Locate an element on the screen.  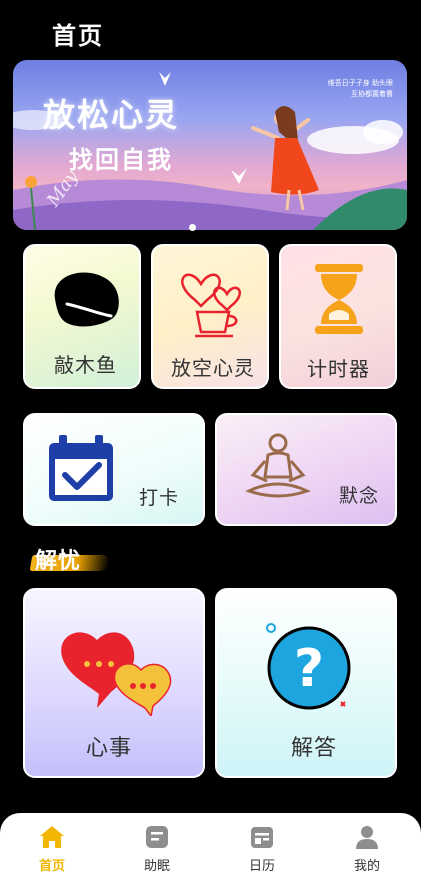
nav-item-home: 首页 is located at coordinates (52, 844).